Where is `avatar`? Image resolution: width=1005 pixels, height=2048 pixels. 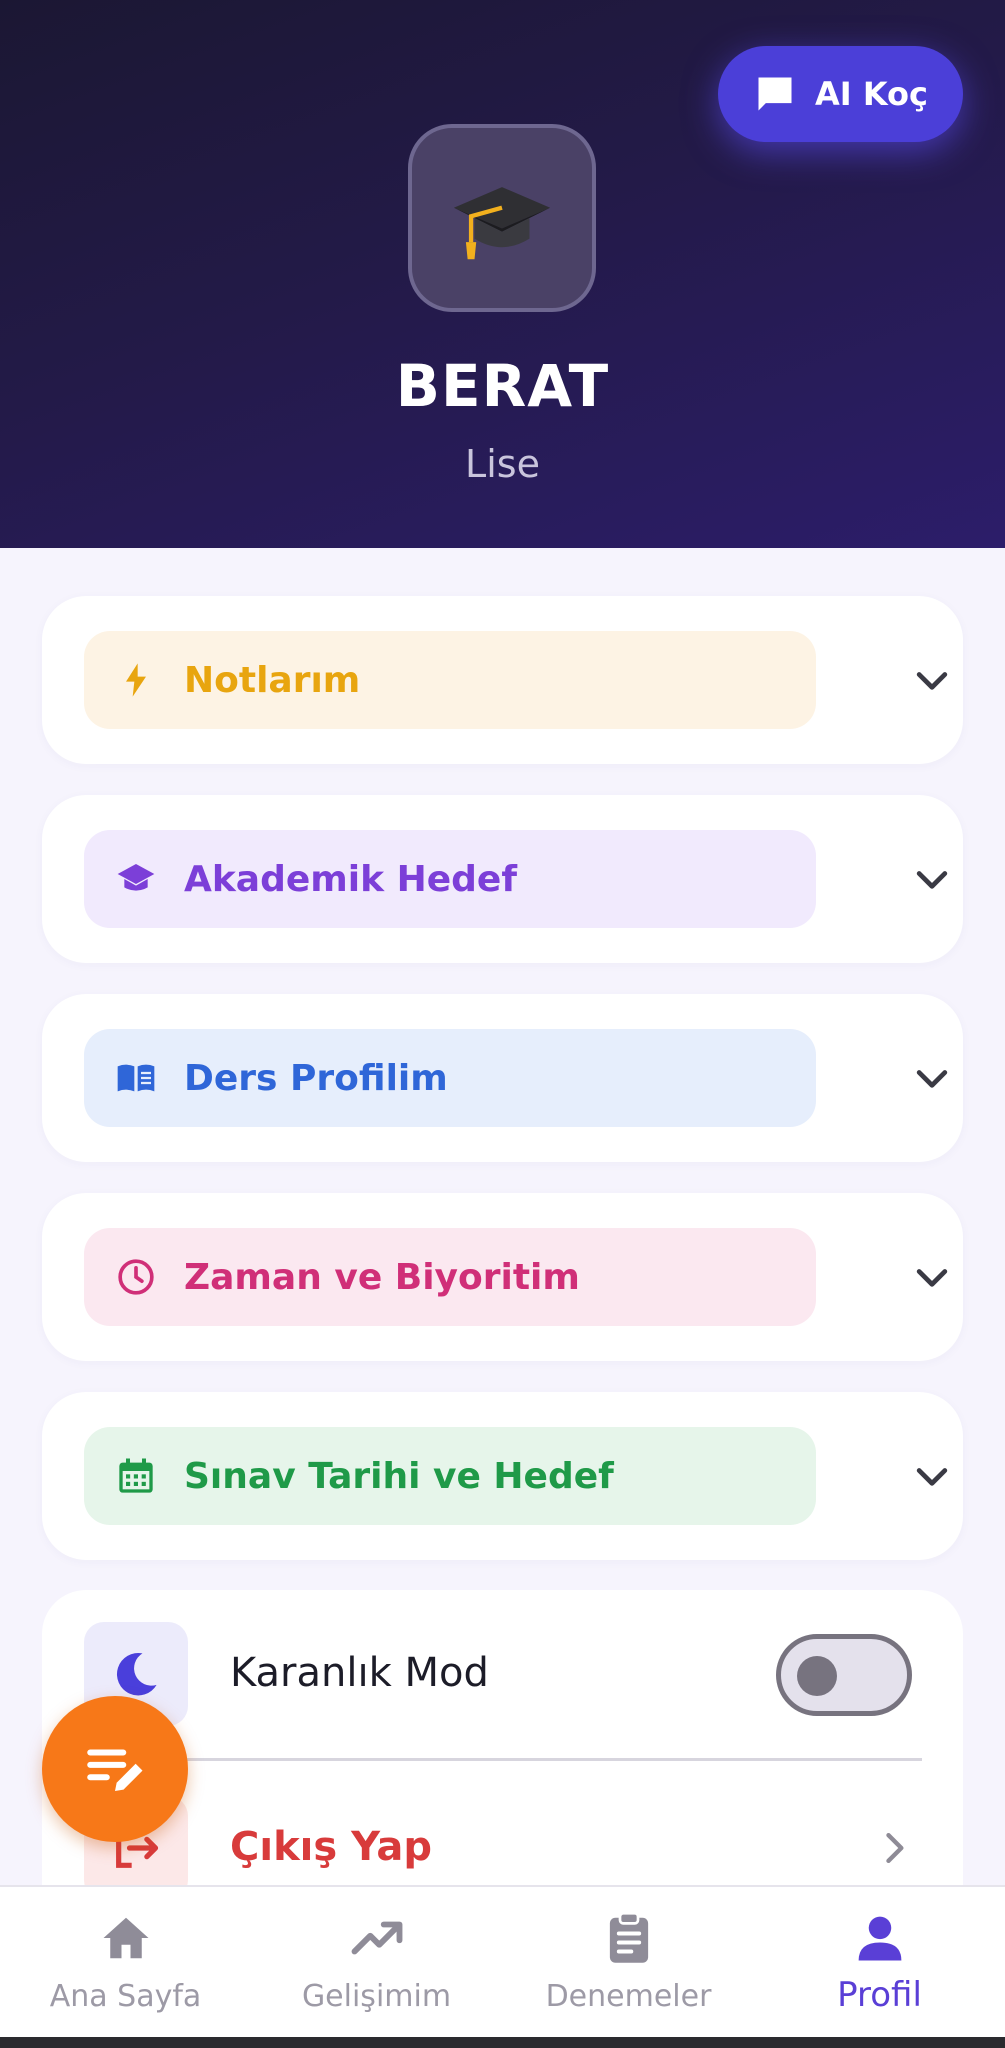 avatar is located at coordinates (502, 218).